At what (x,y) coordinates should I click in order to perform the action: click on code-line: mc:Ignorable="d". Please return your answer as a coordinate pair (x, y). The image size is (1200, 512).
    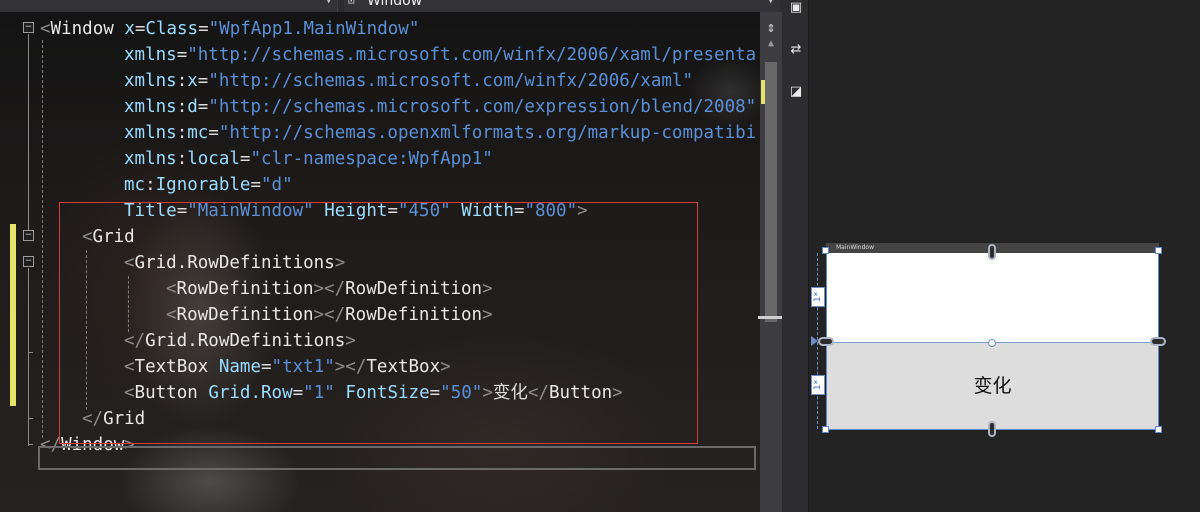
    Looking at the image, I should click on (208, 185).